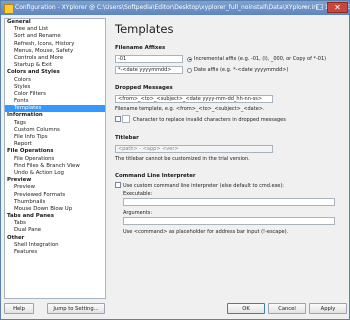  What do you see at coordinates (55, 209) in the screenshot?
I see `tree-item-mouse-down-blow-up: Mouse Down Blow Up` at bounding box center [55, 209].